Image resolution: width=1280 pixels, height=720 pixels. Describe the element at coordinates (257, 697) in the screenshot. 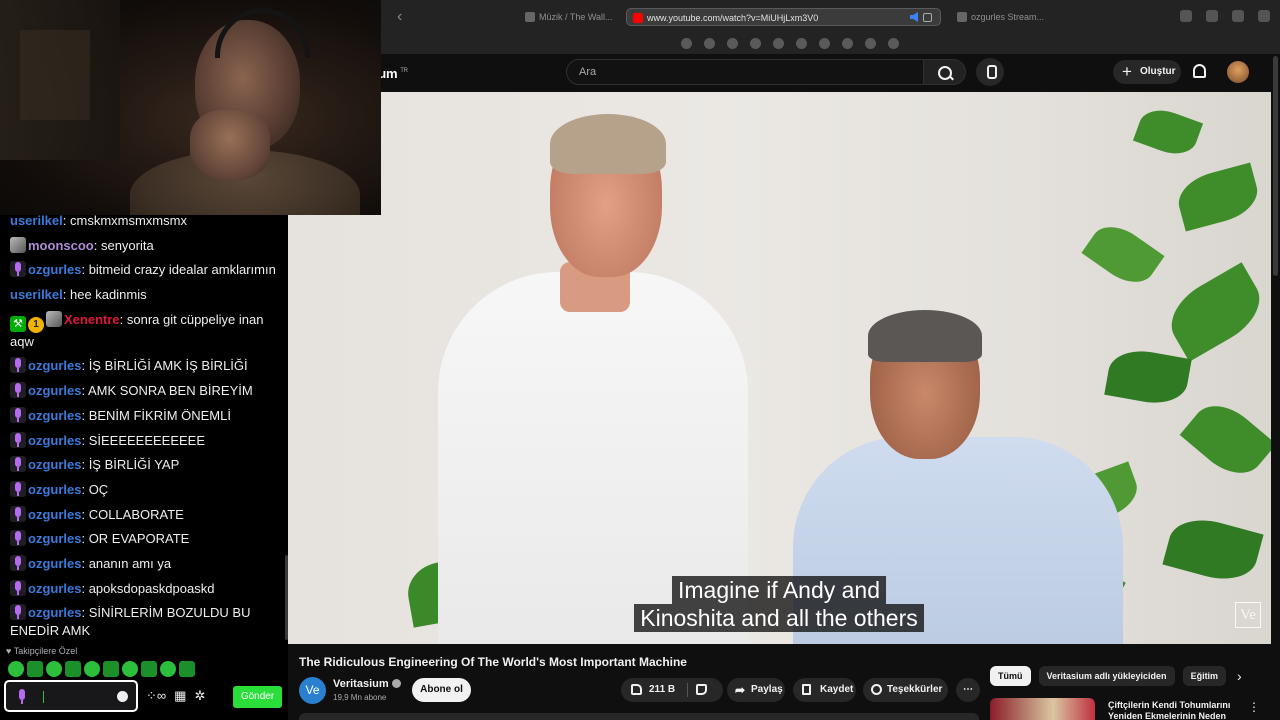

I see `send-button: Gönder` at that location.